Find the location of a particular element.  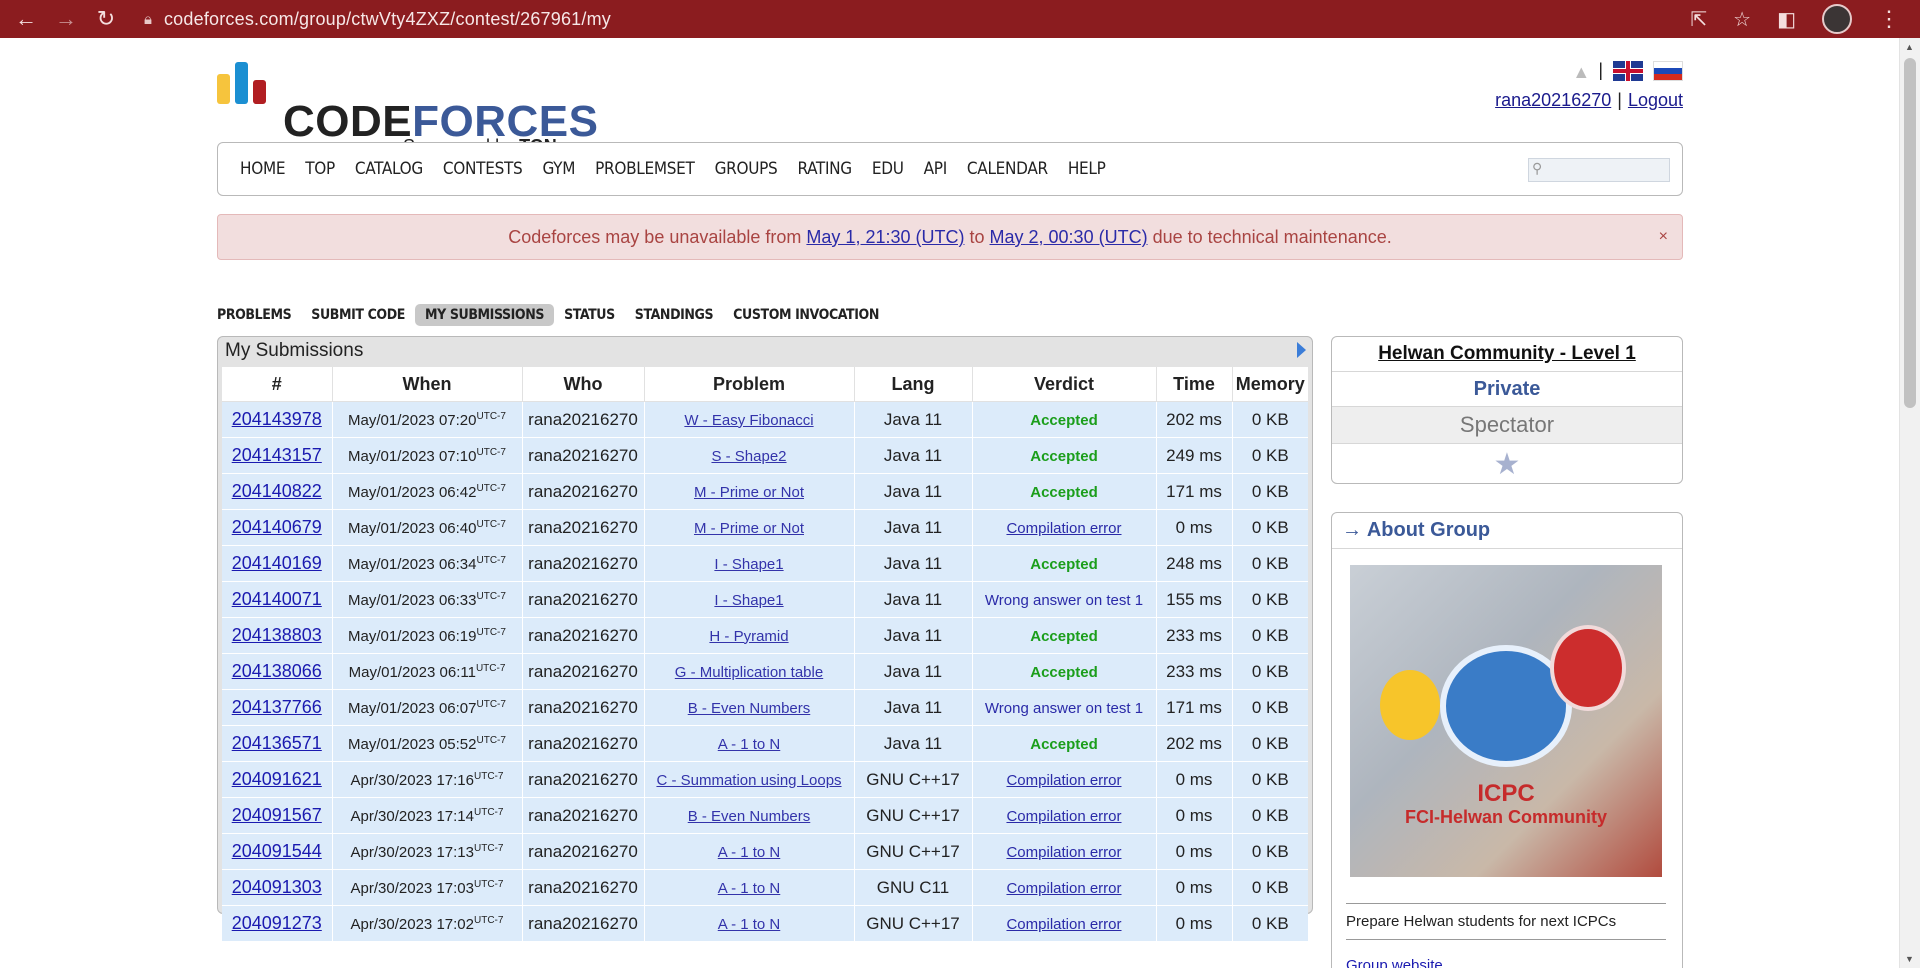

profile-avatar is located at coordinates (1837, 19).